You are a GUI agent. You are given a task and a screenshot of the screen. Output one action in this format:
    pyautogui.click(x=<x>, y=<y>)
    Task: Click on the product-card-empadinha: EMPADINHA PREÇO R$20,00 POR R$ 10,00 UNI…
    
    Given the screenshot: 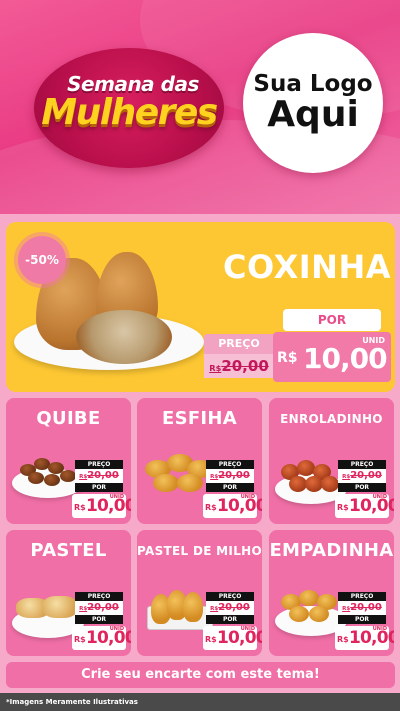 What is the action you would take?
    pyautogui.click(x=331, y=593)
    